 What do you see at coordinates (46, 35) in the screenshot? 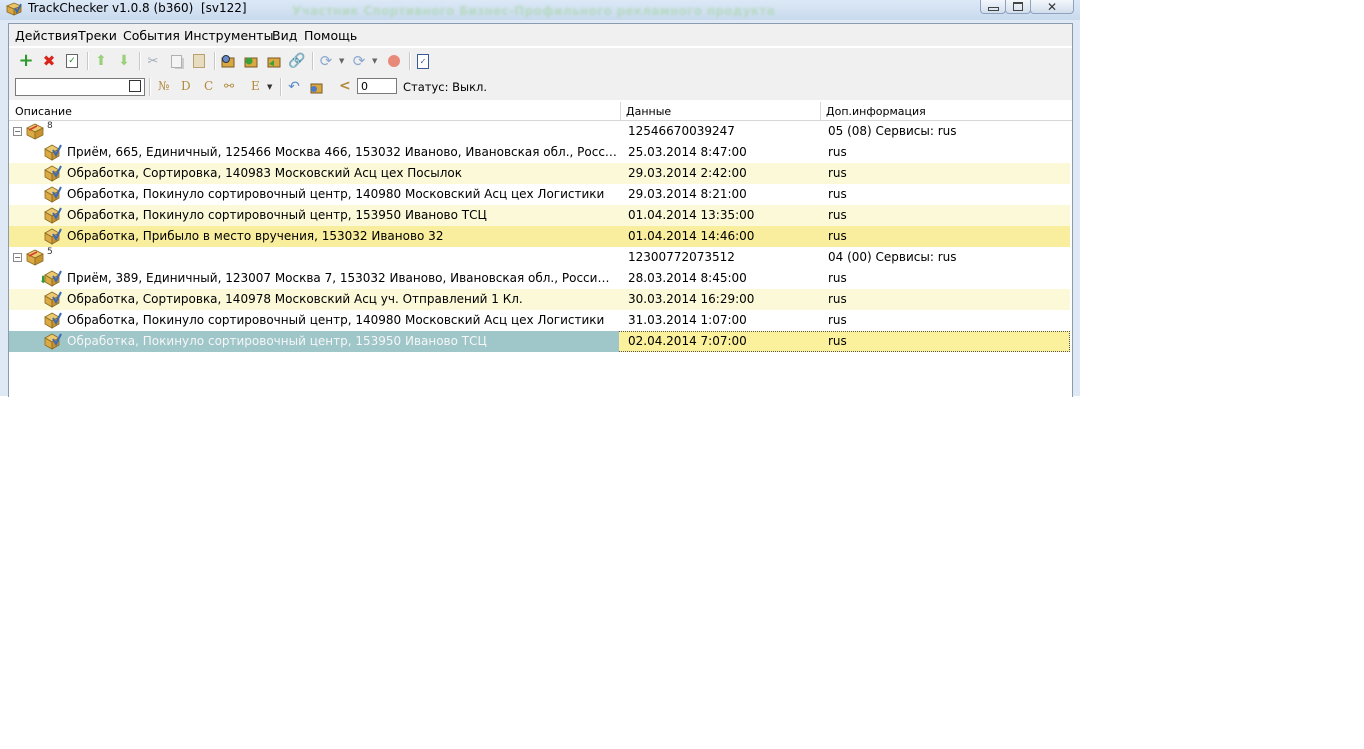
I see `menu-actions: Действия` at bounding box center [46, 35].